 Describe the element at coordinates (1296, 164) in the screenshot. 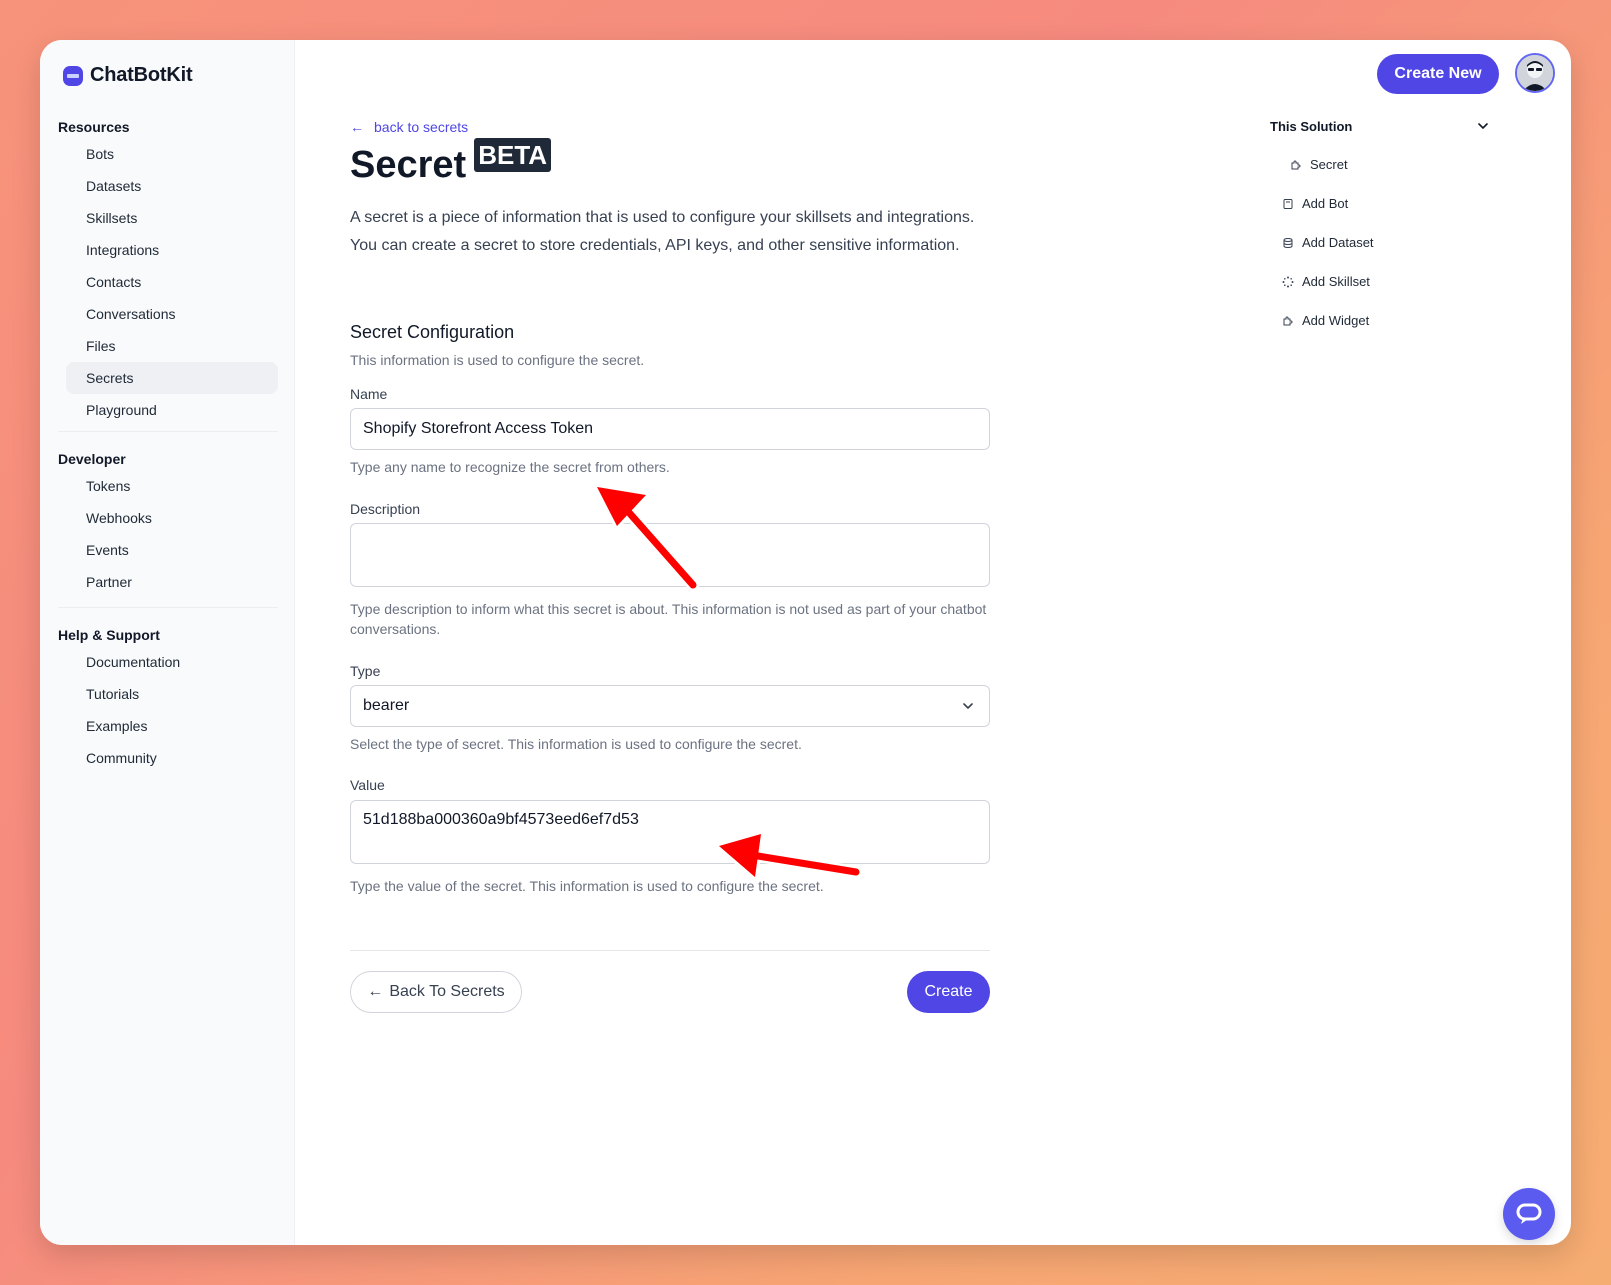

I see `puzzle-icon` at that location.